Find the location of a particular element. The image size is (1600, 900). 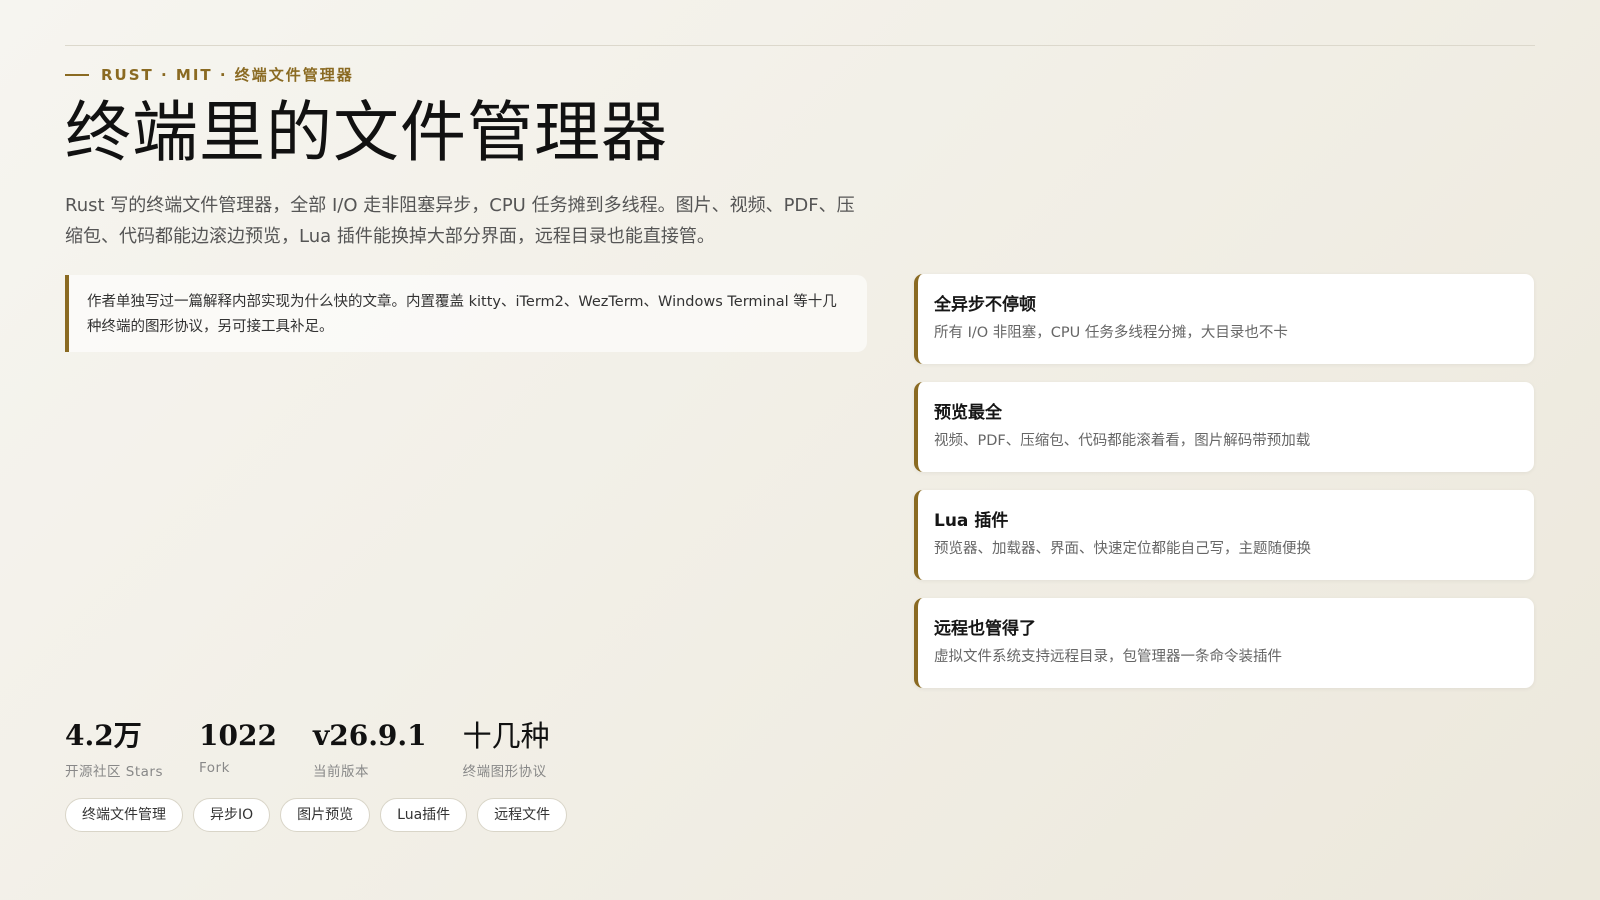

eyebrow-dash-icon is located at coordinates (77, 74).